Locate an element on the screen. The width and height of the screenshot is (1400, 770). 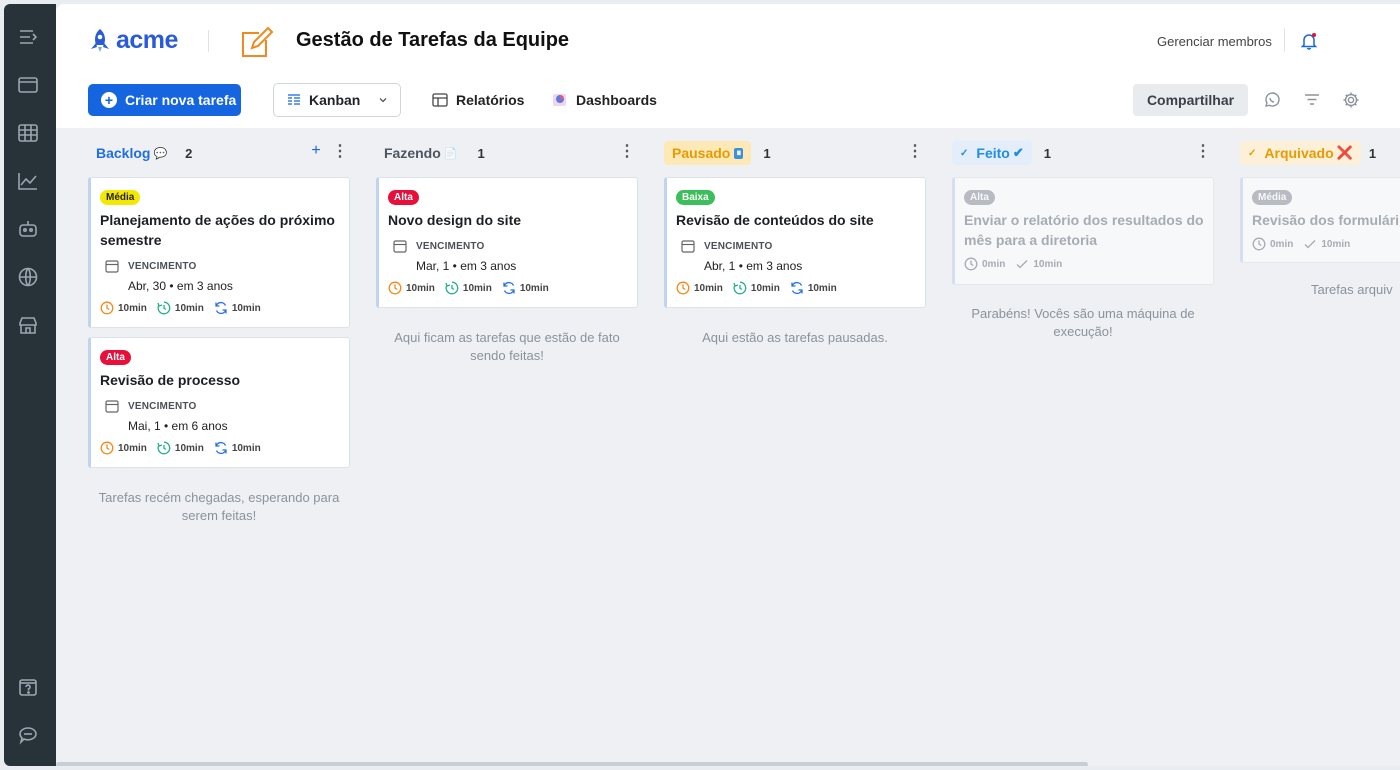
create-task-label: Criar nova tarefa is located at coordinates (181, 100).